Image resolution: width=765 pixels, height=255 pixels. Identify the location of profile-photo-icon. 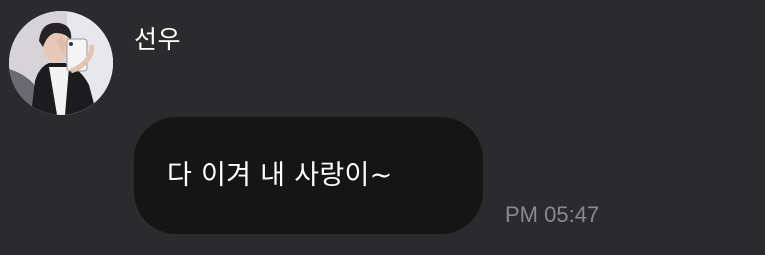
(61, 63).